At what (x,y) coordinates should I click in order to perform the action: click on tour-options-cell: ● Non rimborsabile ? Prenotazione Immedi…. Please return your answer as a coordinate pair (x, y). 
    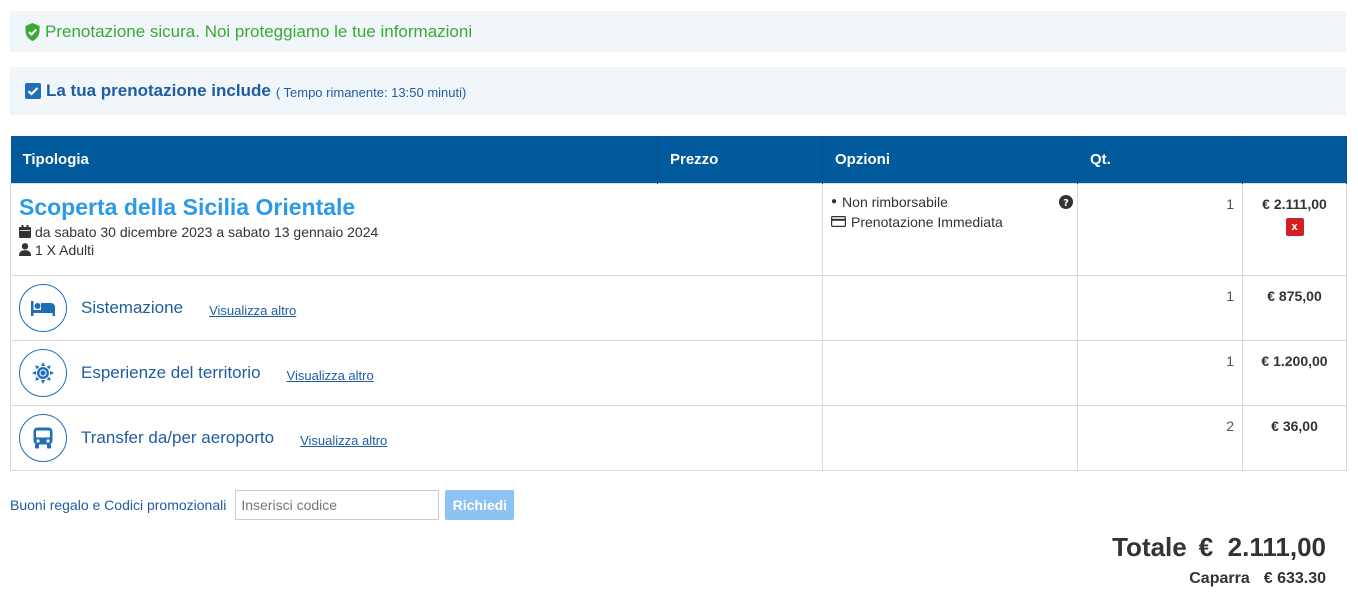
    Looking at the image, I should click on (950, 229).